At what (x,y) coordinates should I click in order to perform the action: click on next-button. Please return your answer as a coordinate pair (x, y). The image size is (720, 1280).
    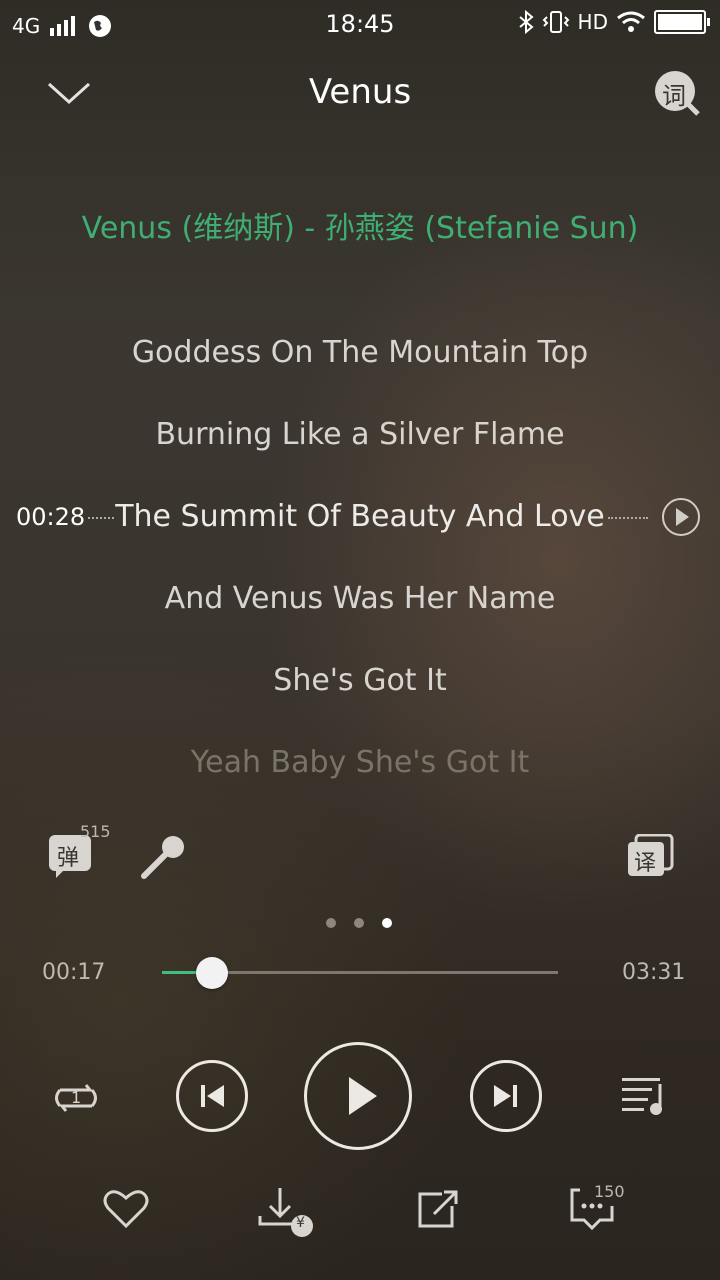
    Looking at the image, I should click on (506, 1096).